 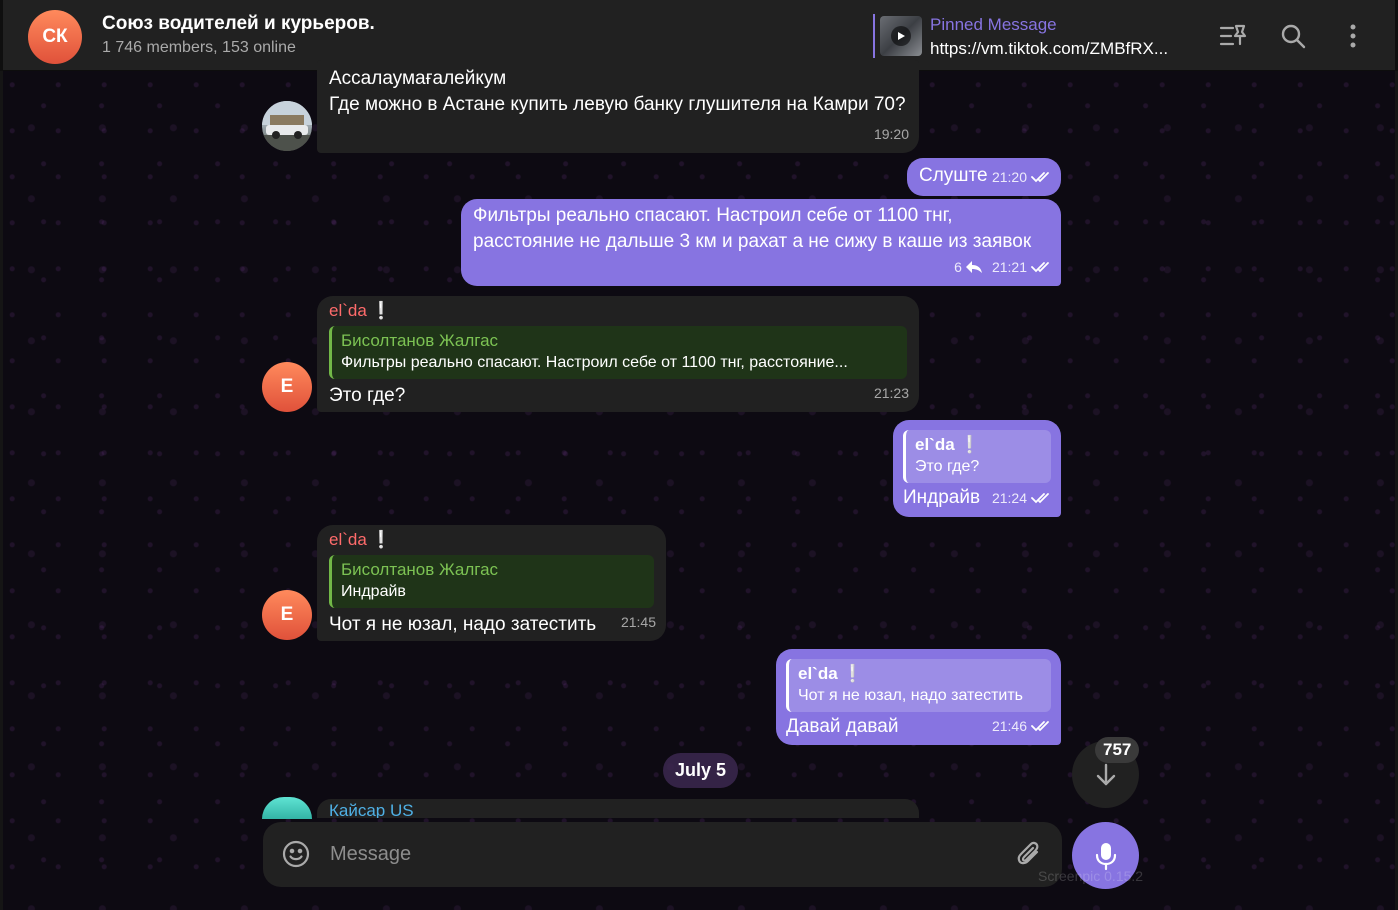 I want to click on sender-avatar-photo, so click(x=287, y=126).